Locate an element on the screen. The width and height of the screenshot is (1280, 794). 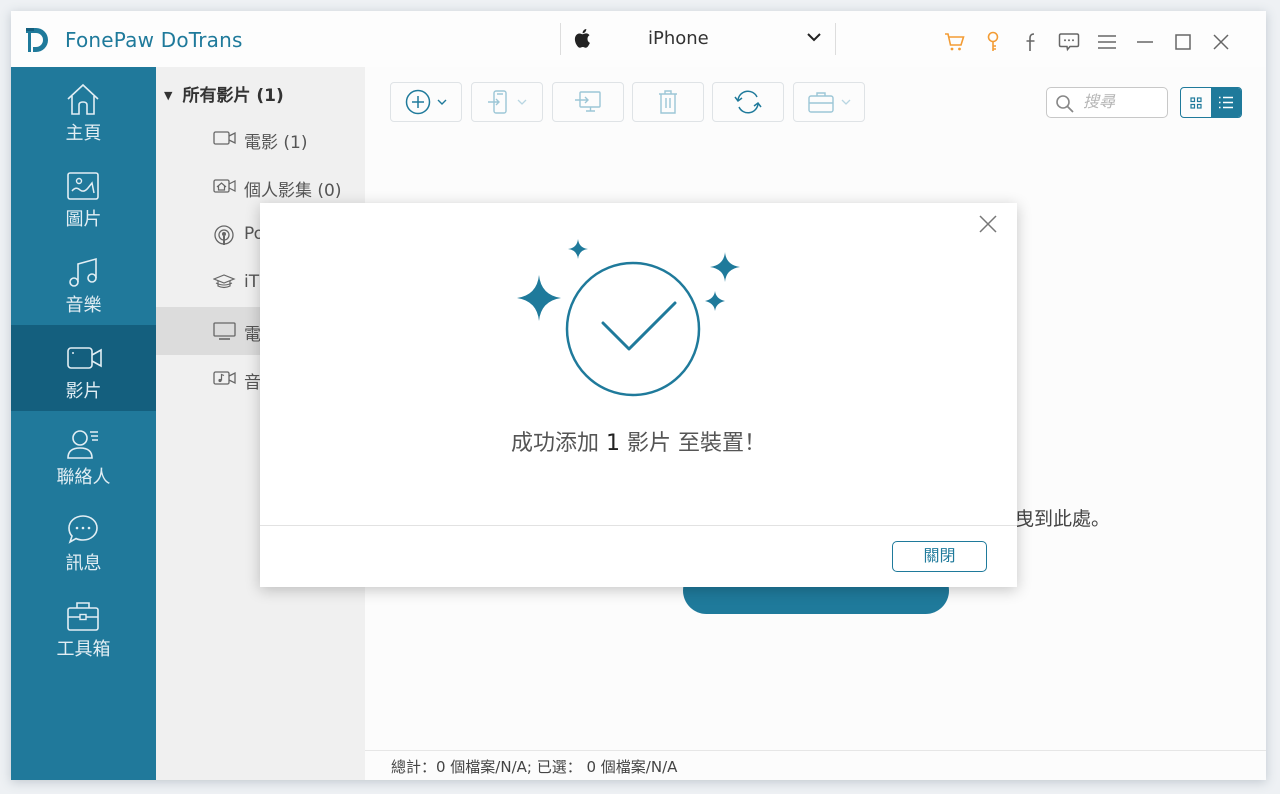
check-circle-icon is located at coordinates (633, 329).